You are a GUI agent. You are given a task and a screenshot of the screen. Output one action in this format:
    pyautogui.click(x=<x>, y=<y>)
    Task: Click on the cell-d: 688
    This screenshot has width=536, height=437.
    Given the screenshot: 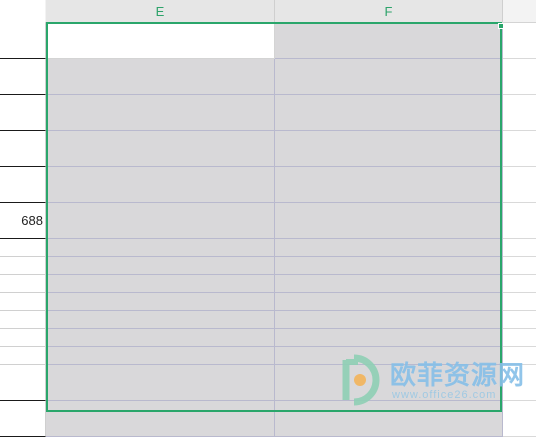 What is the action you would take?
    pyautogui.click(x=23, y=221)
    